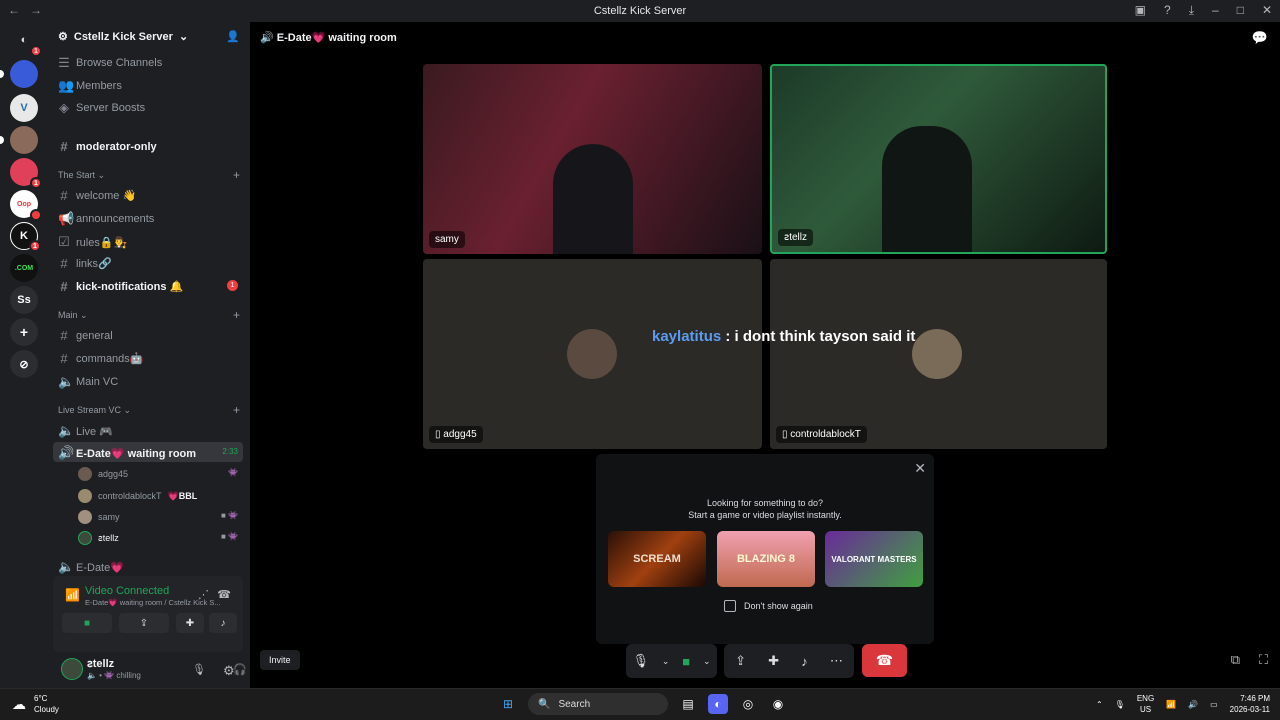 This screenshot has width=1280, height=720. I want to click on title-bar: ← → Cstellz Kick Server ▣ ? ⤓ – □ ✕, so click(640, 11).